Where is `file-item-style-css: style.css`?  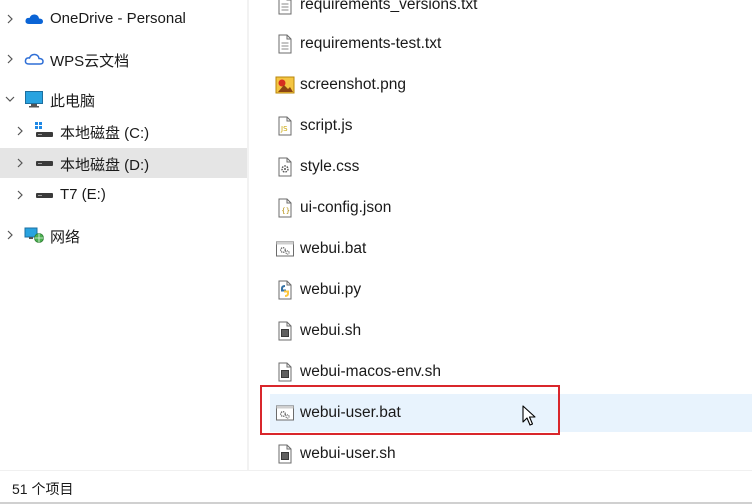
file-item-style-css: style.css is located at coordinates (511, 167).